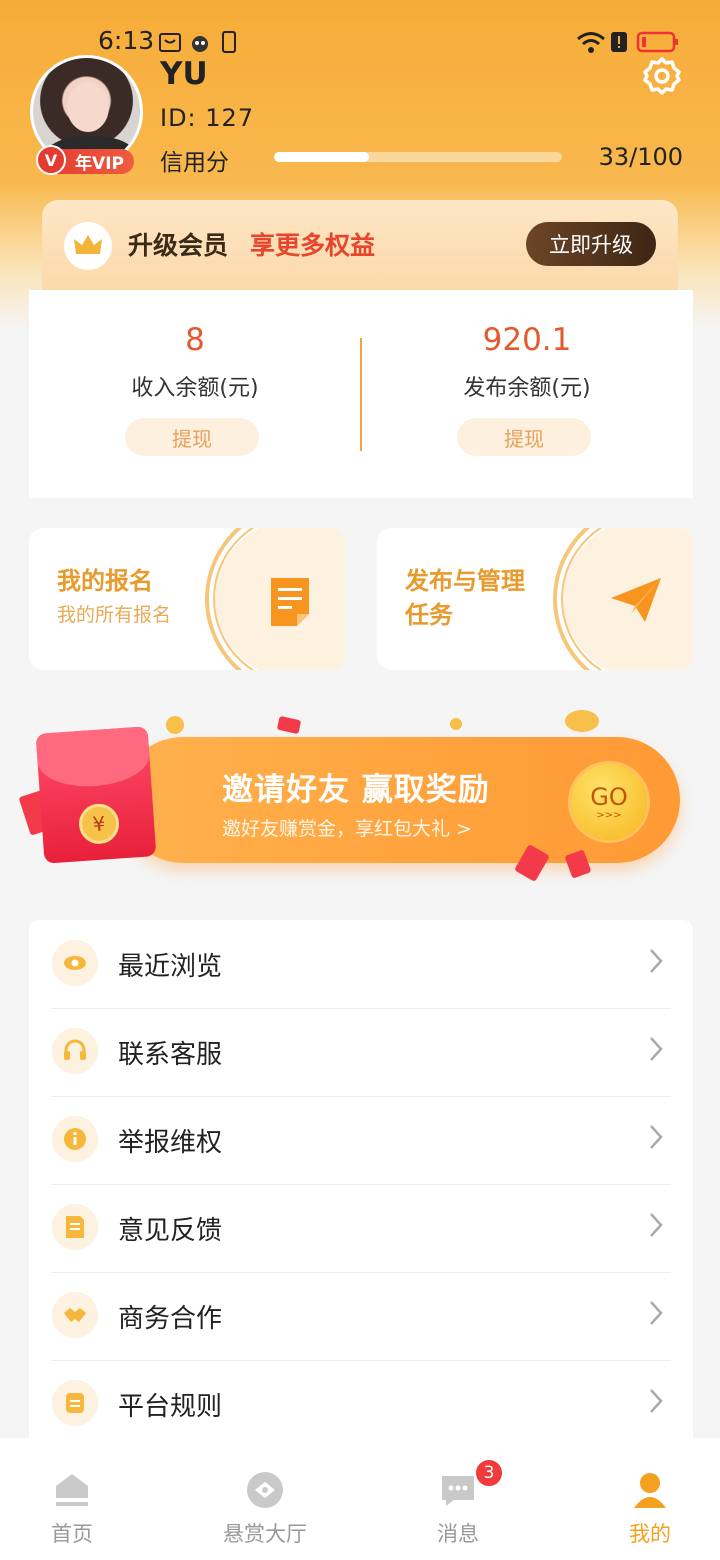 The image size is (720, 1560). What do you see at coordinates (105, 581) in the screenshot?
I see `my-signups-title: 我的报名` at bounding box center [105, 581].